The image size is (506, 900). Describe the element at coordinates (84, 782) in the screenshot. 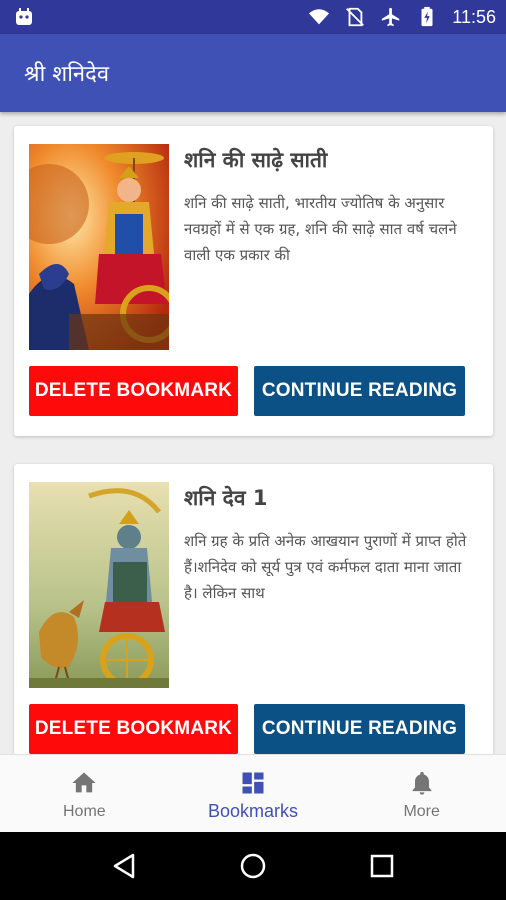

I see `home-icon` at that location.